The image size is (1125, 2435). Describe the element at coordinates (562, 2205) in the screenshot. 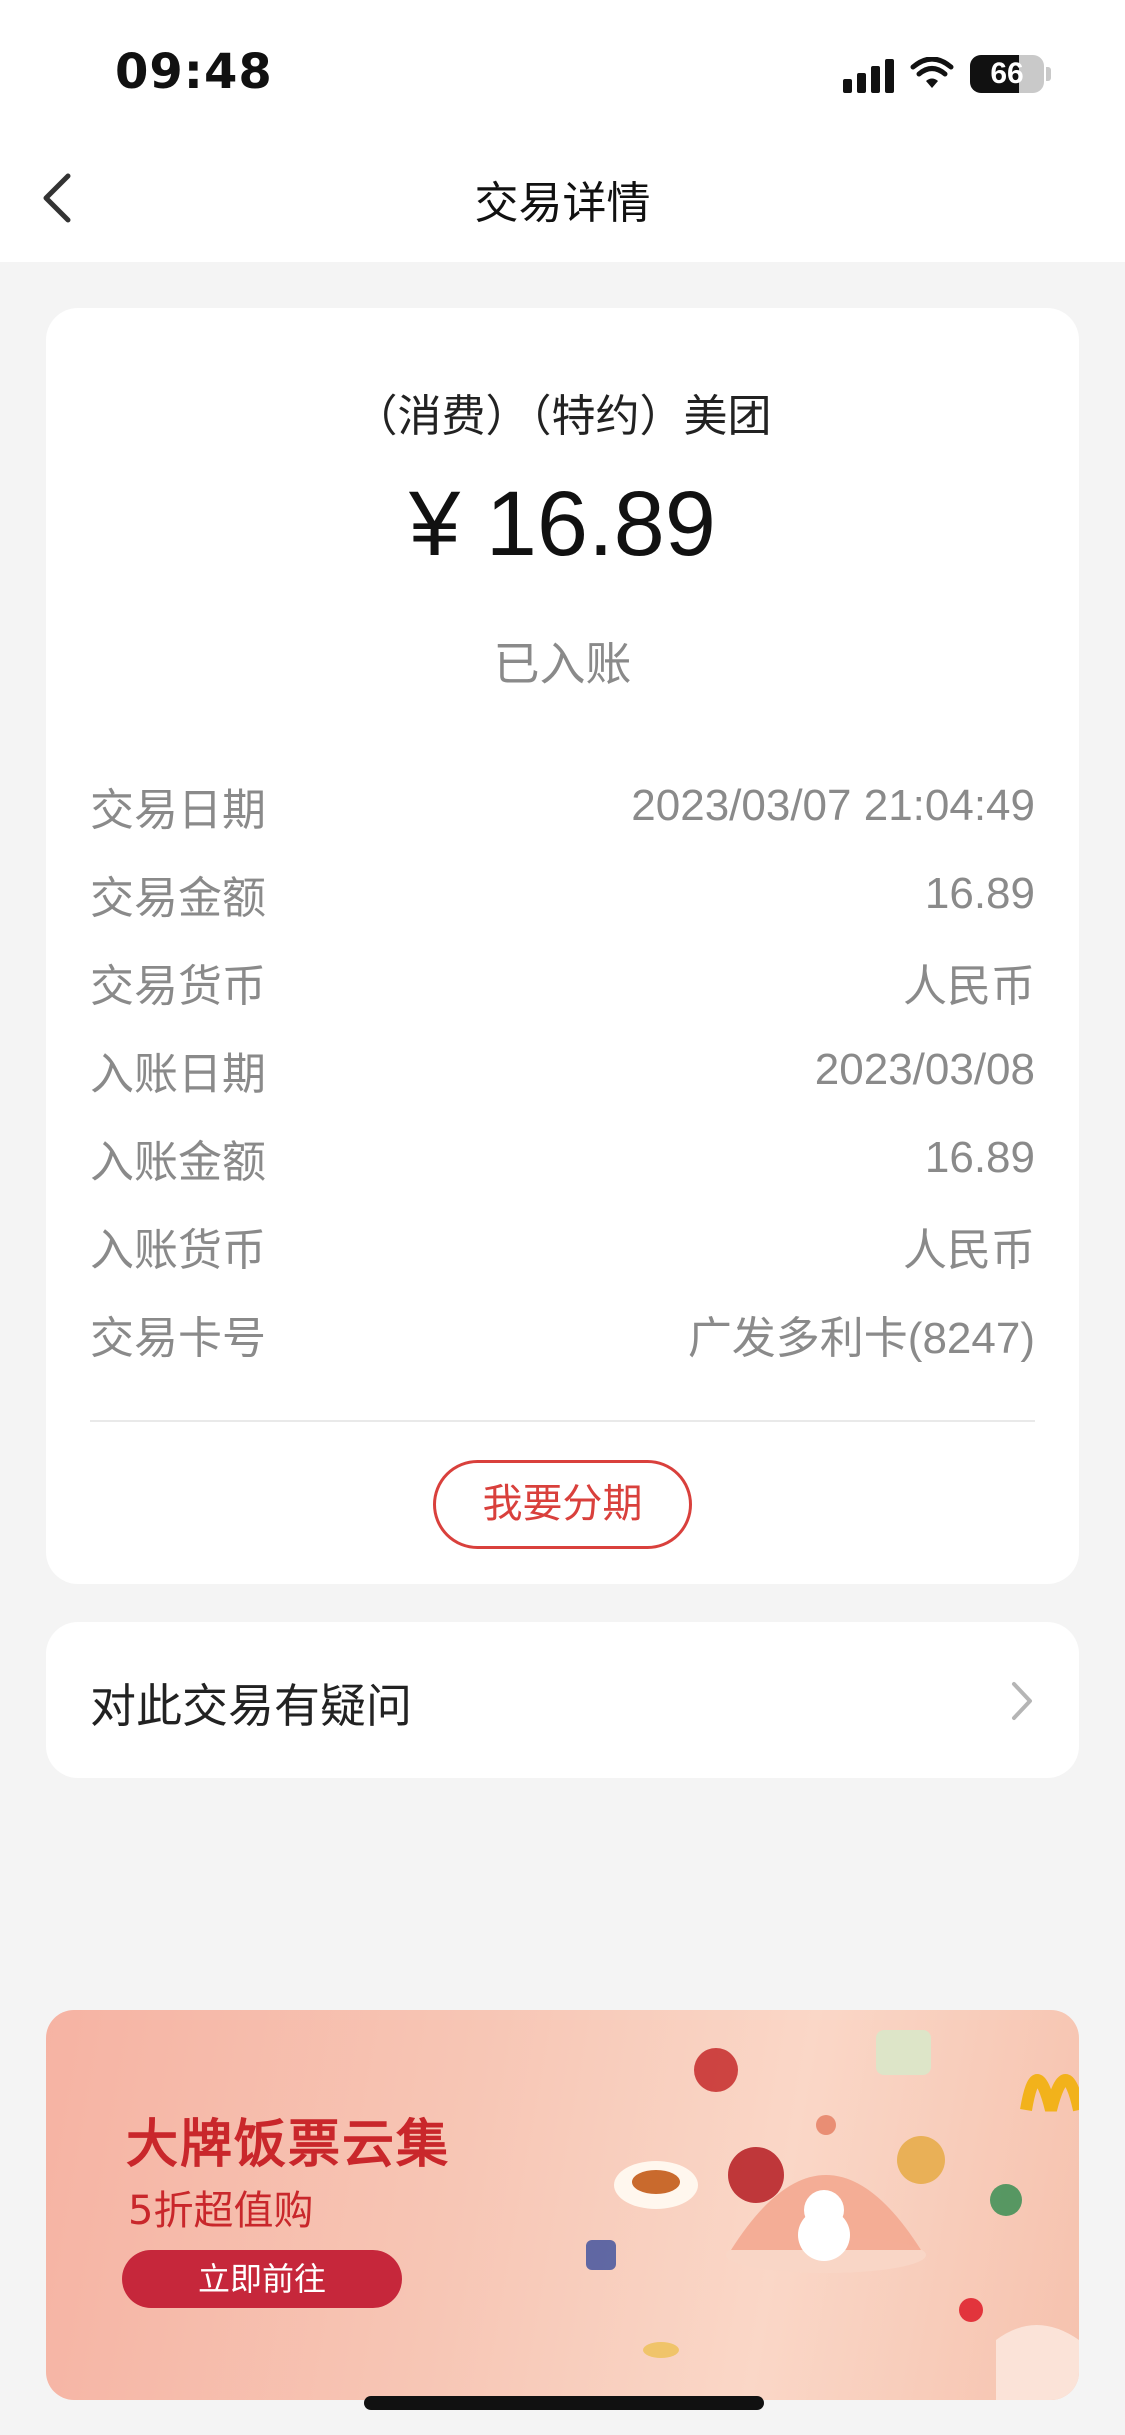

I see `promo-banner: 大牌饭票云集 5折超值购 立即前往` at that location.